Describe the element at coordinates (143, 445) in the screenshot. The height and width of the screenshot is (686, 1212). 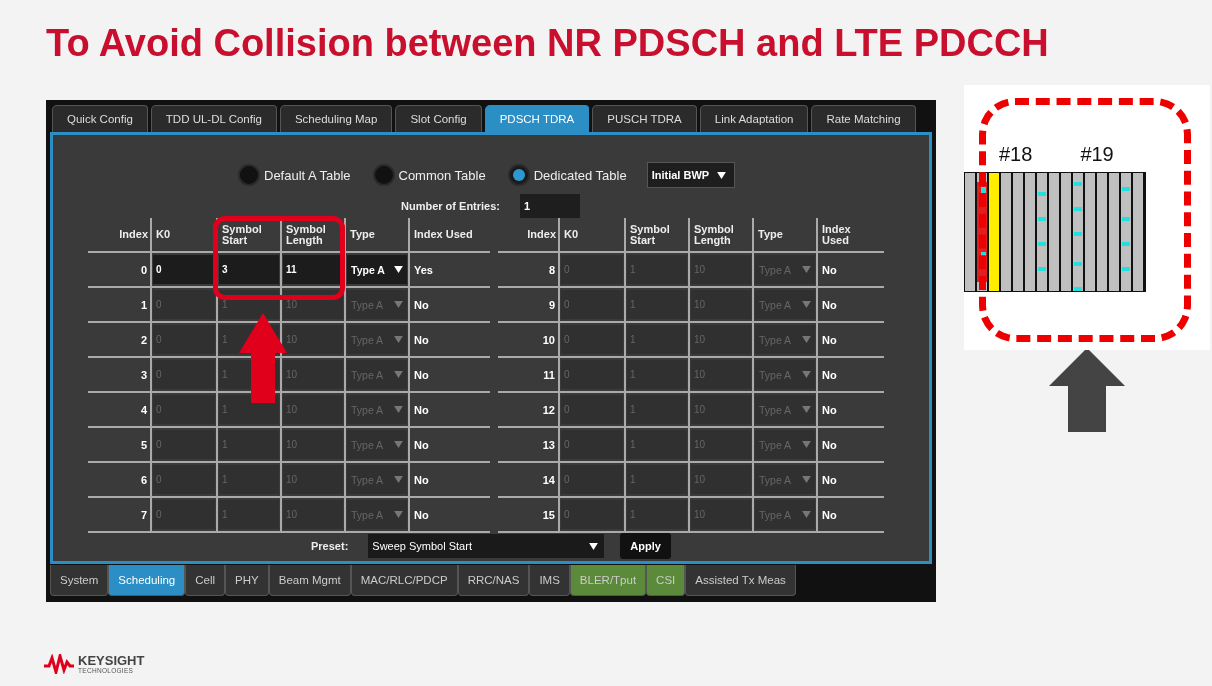
I see `index-cell-text: 5` at that location.